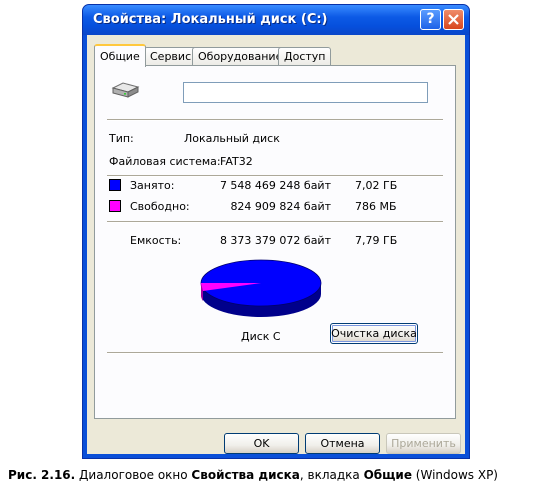 Image resolution: width=554 pixels, height=497 pixels. Describe the element at coordinates (171, 56) in the screenshot. I see `tab-tools: Сервис` at that location.